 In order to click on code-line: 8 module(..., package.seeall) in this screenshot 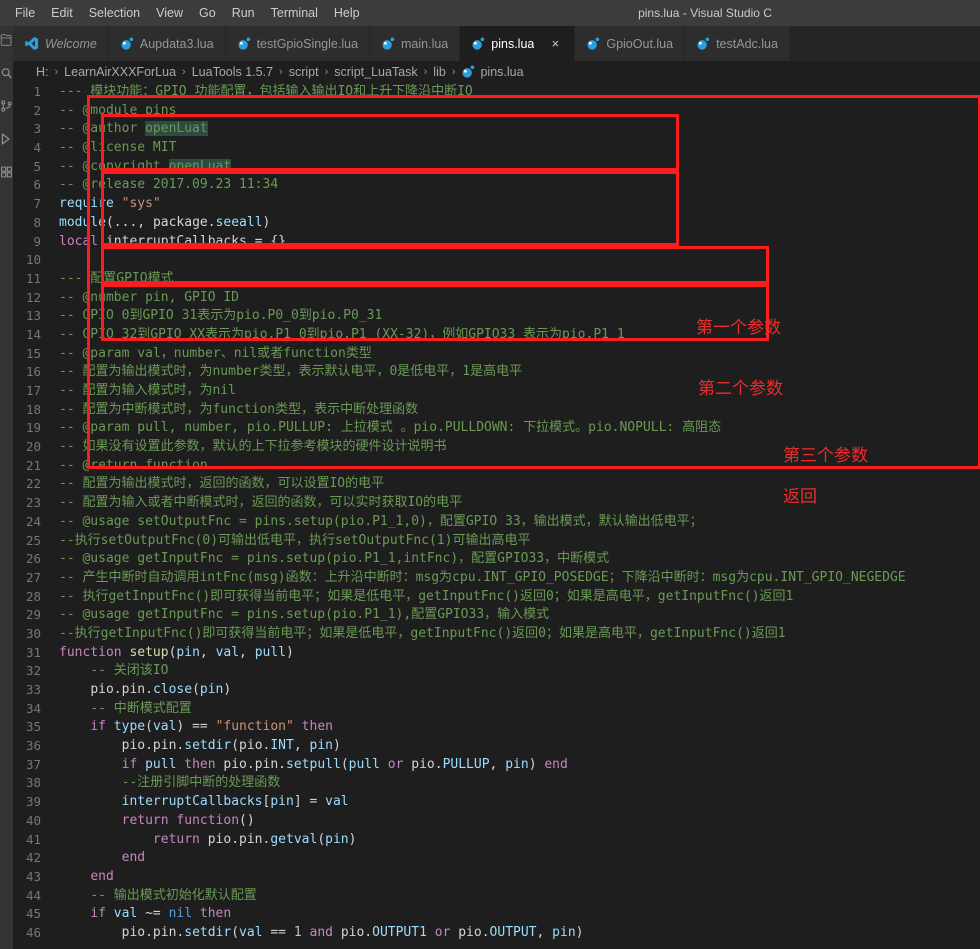, I will do `click(496, 223)`.